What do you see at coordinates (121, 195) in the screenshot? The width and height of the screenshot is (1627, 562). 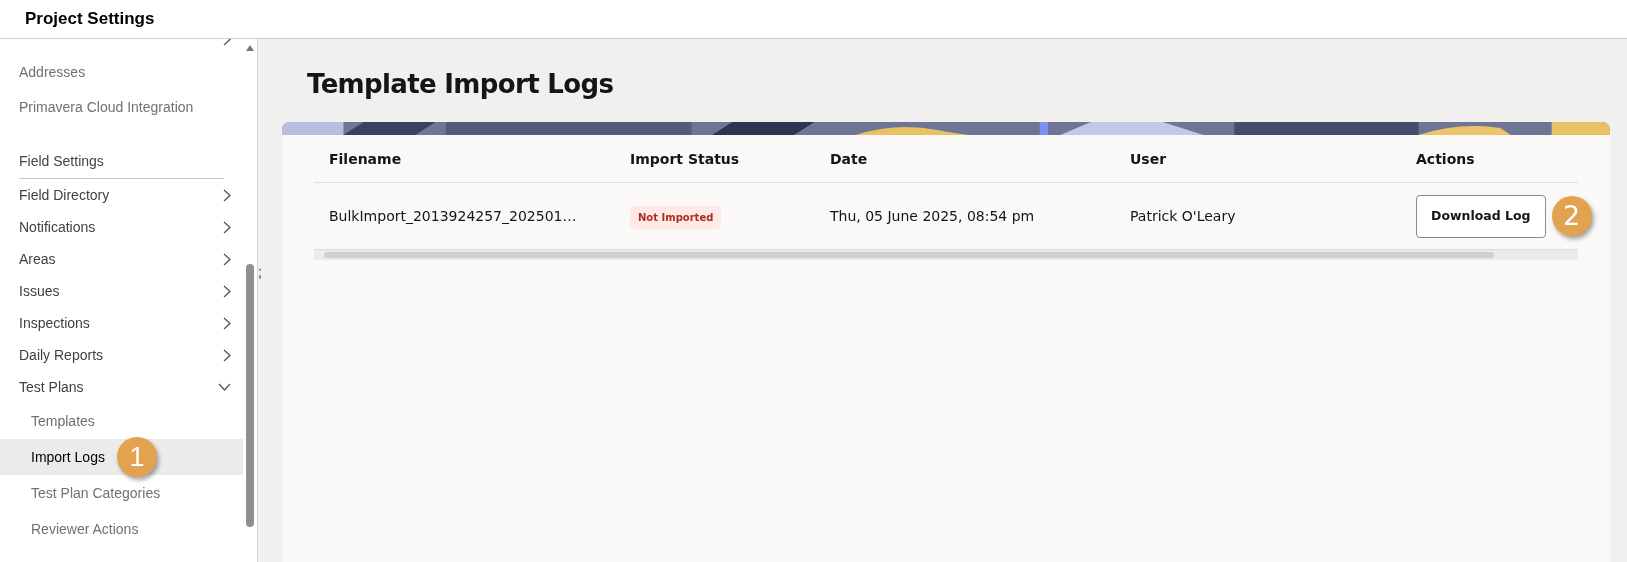 I see `sidebar-item: Field Directory` at bounding box center [121, 195].